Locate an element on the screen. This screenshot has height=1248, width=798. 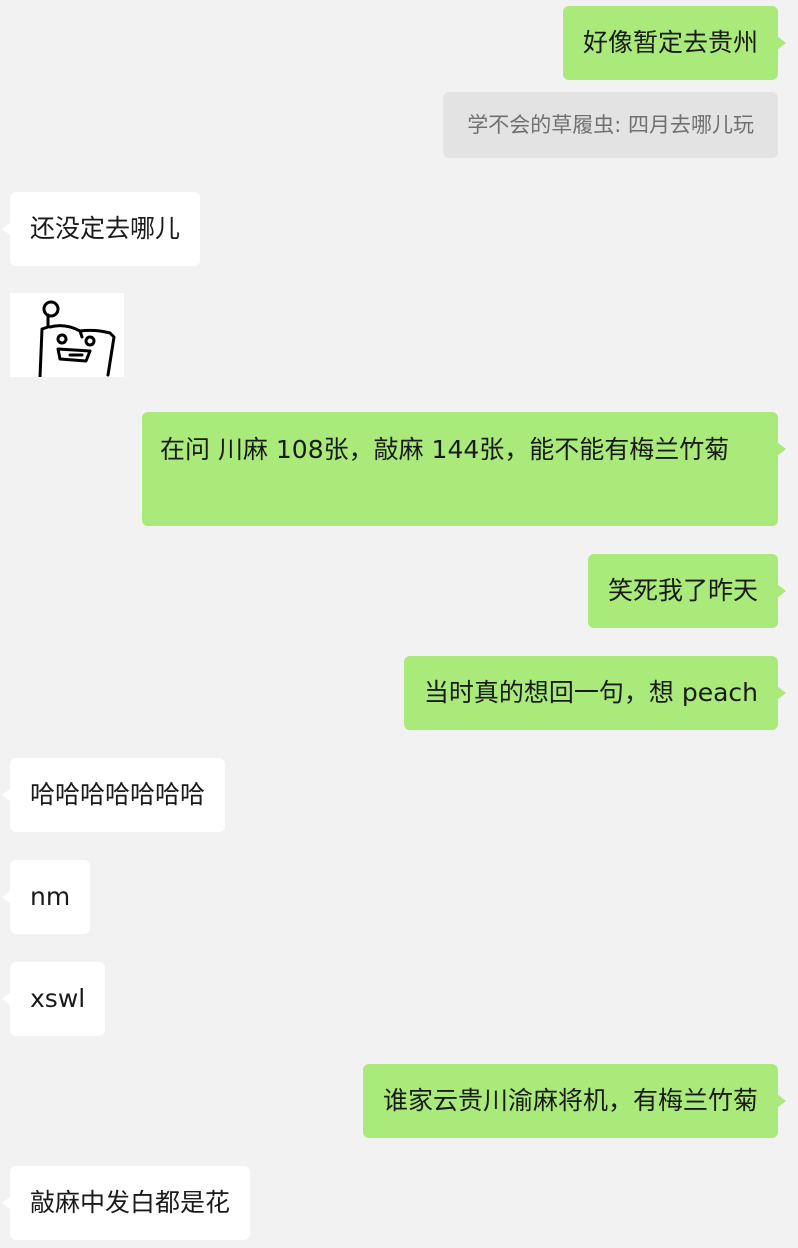
message-bubble-outgoing: 在问 川麻 108张，敲麻 144张，能不能有梅兰竹菊 is located at coordinates (464, 469).